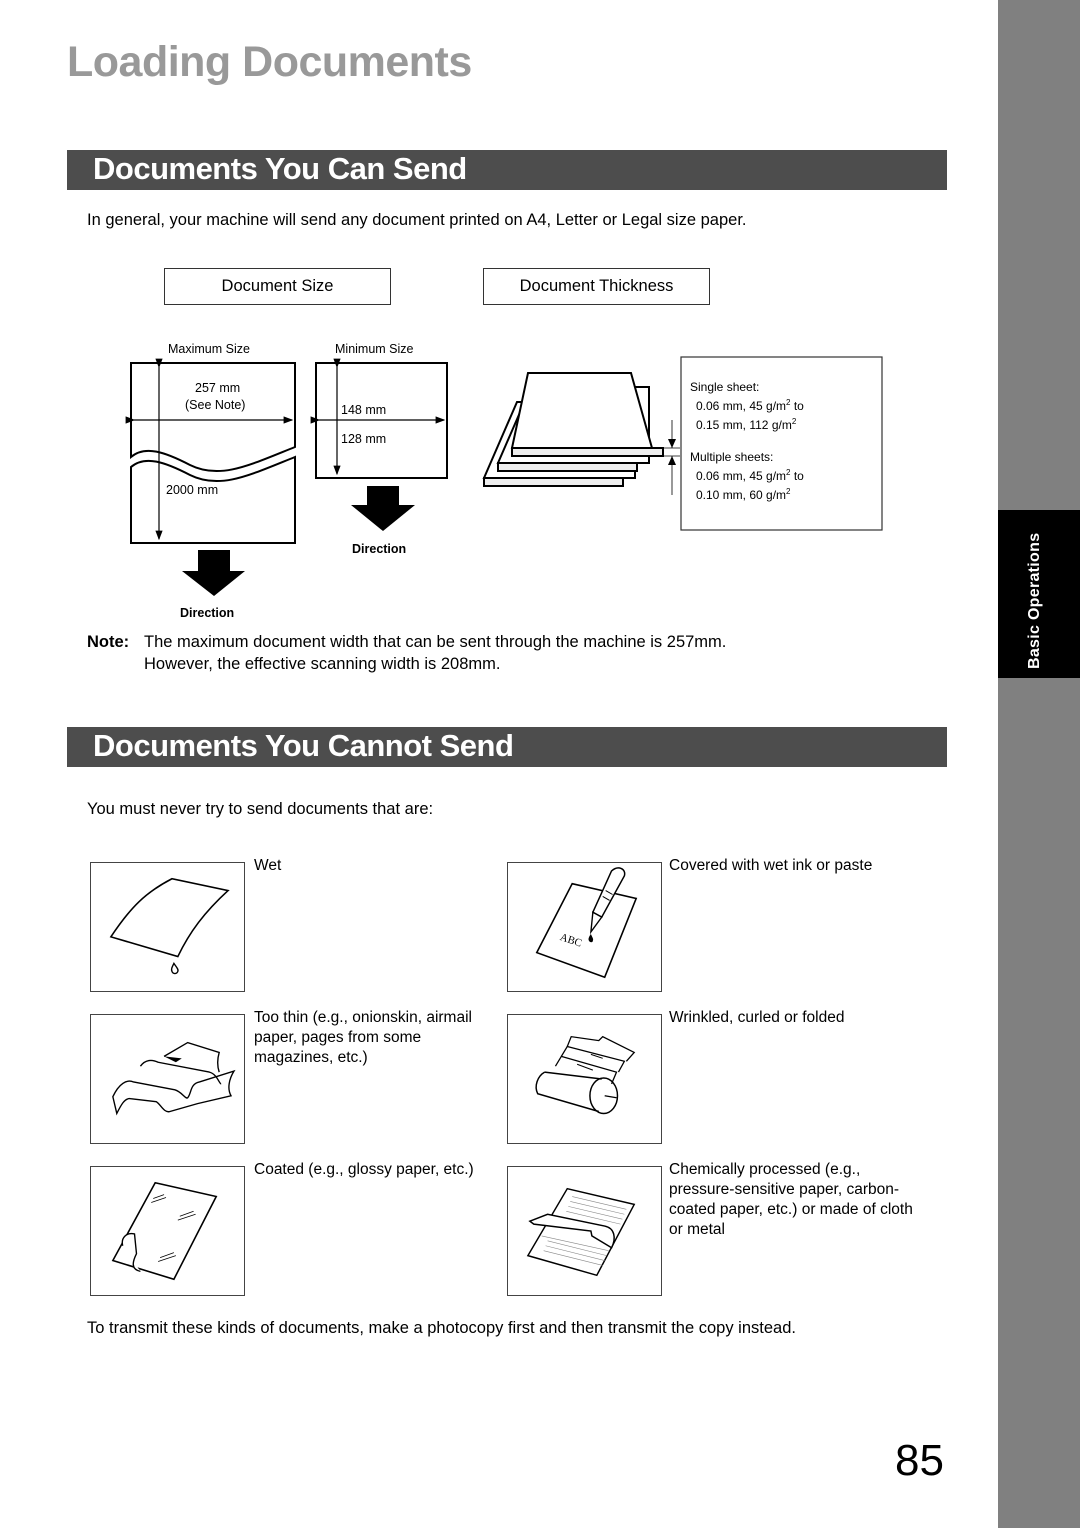  Describe the element at coordinates (268, 865) in the screenshot. I see `item-caption-wet: Wet` at that location.